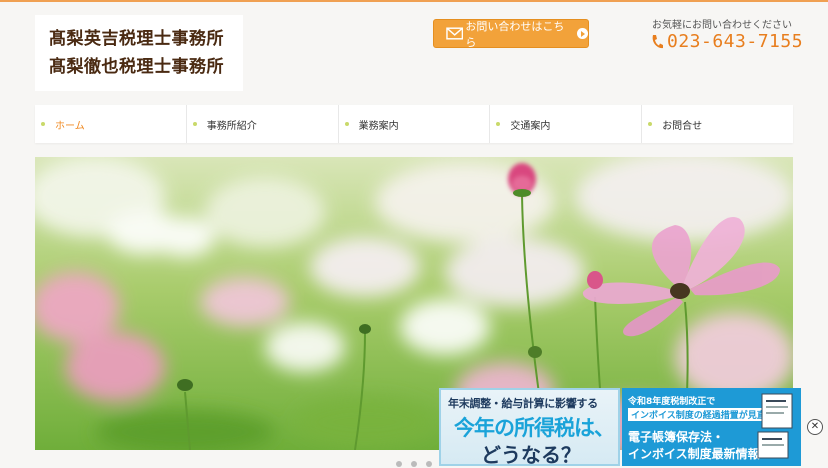  I want to click on ad-text: 令和8年度税制改正で, so click(672, 402).